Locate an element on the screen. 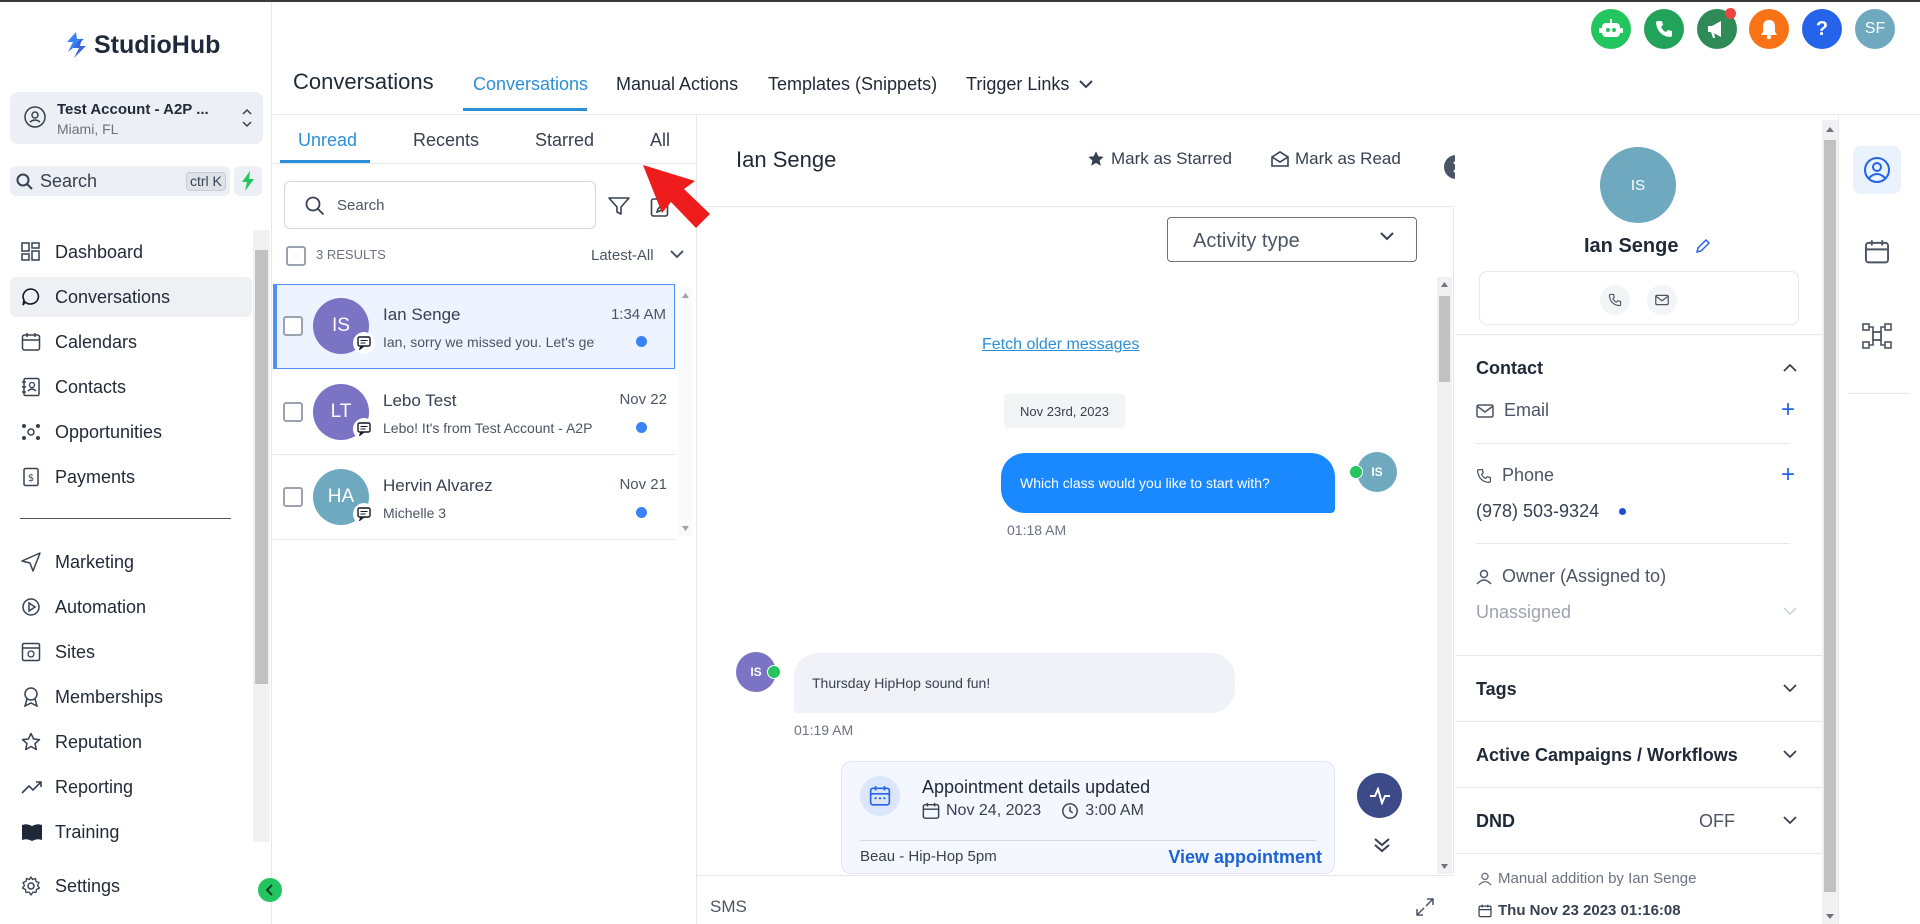 Image resolution: width=1920 pixels, height=924 pixels. dnd-section-header: DND is located at coordinates (1495, 821).